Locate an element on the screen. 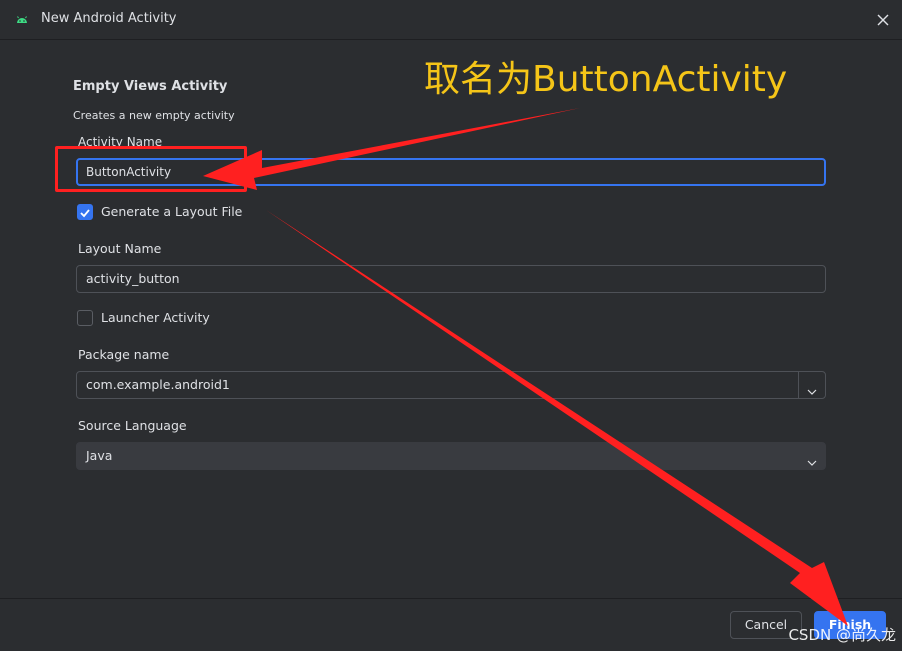 The image size is (902, 651). package-name-value: com.example.android1 is located at coordinates (158, 384).